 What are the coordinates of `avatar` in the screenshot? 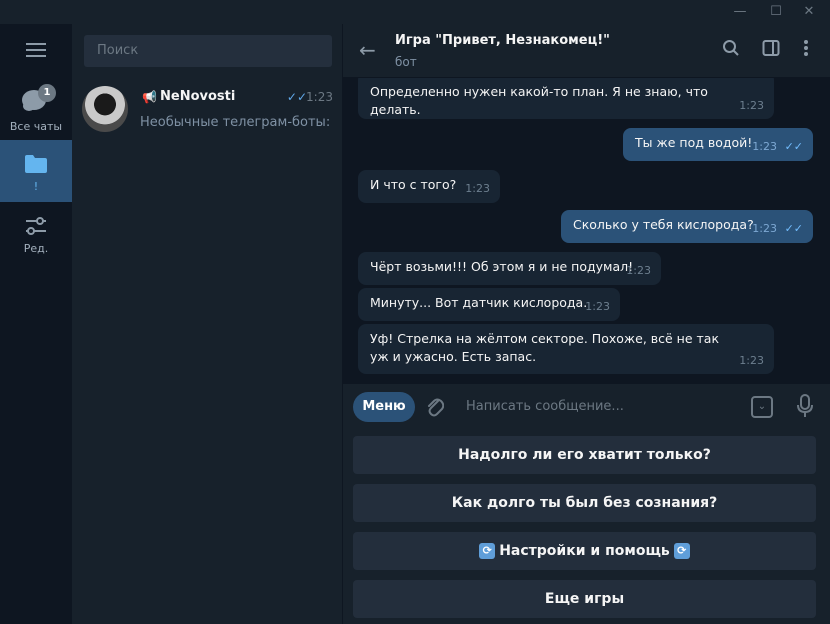 It's located at (105, 109).